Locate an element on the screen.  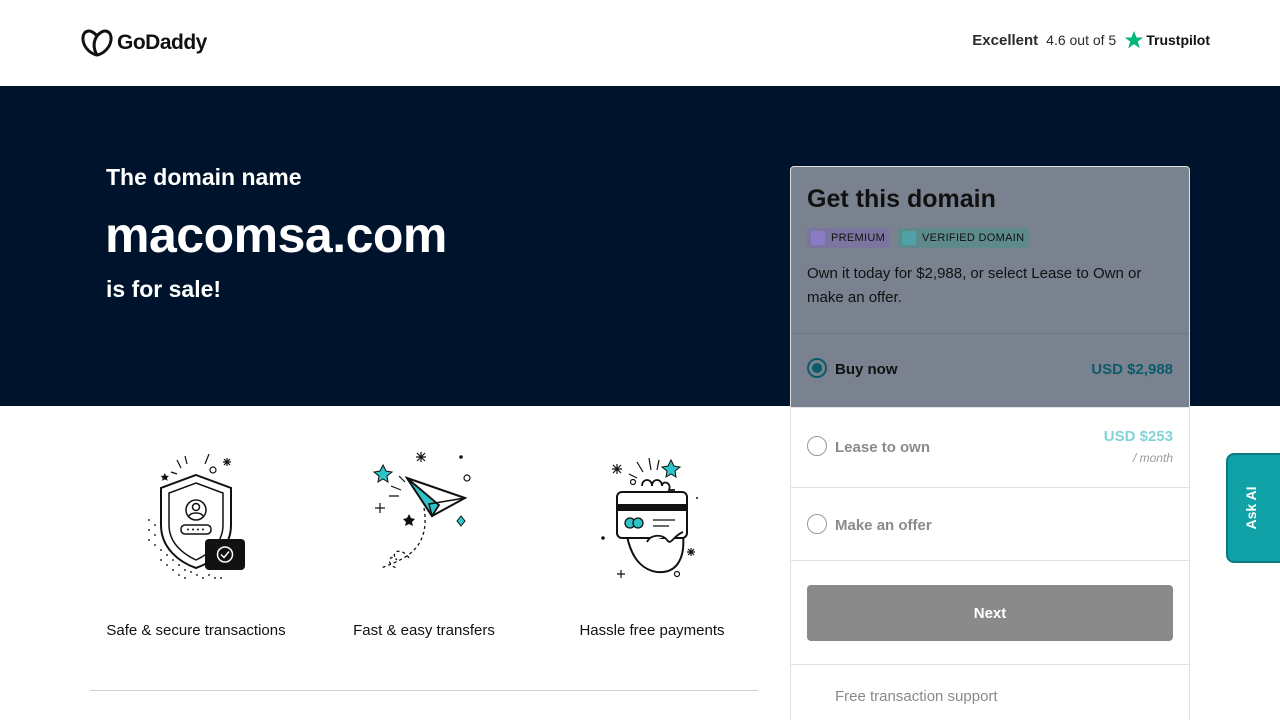
trustpilot-label: Trustpilot is located at coordinates (1178, 40).